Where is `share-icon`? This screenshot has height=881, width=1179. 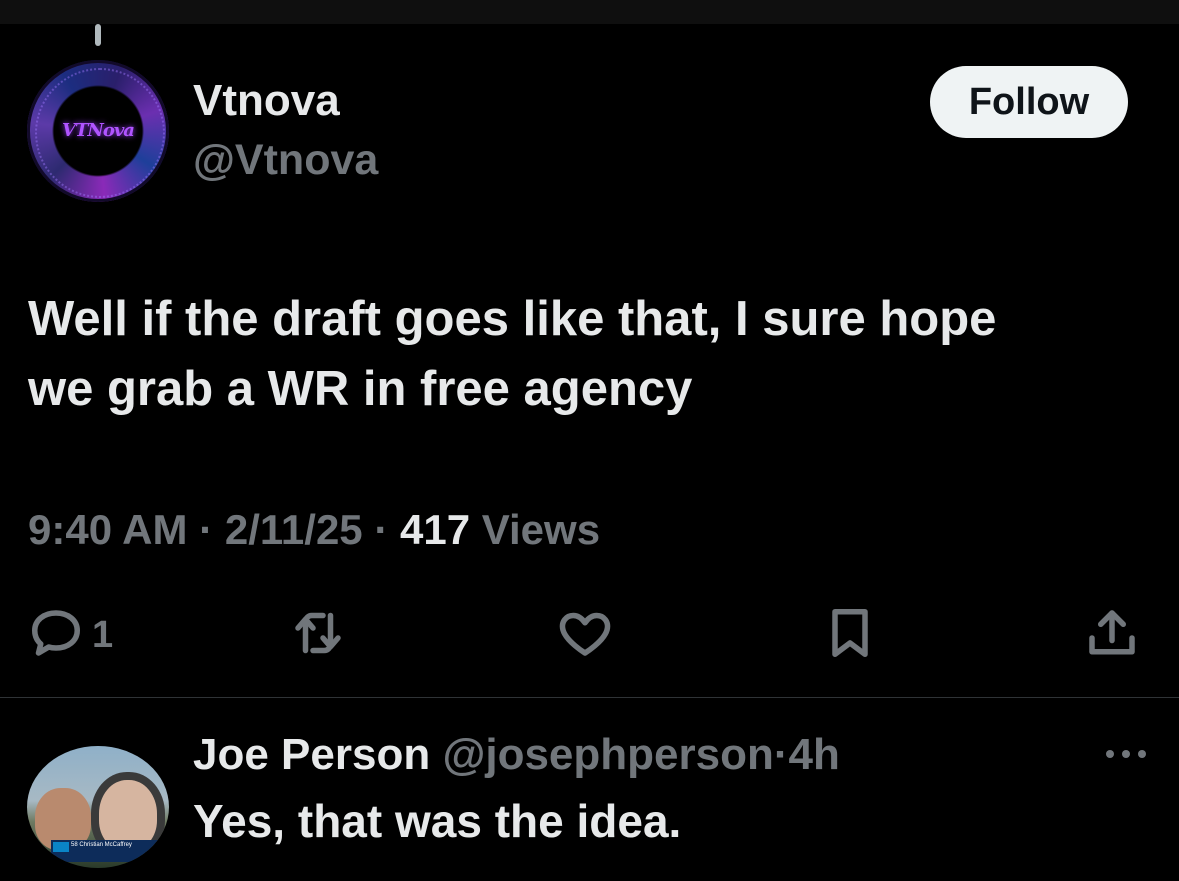 share-icon is located at coordinates (1112, 635).